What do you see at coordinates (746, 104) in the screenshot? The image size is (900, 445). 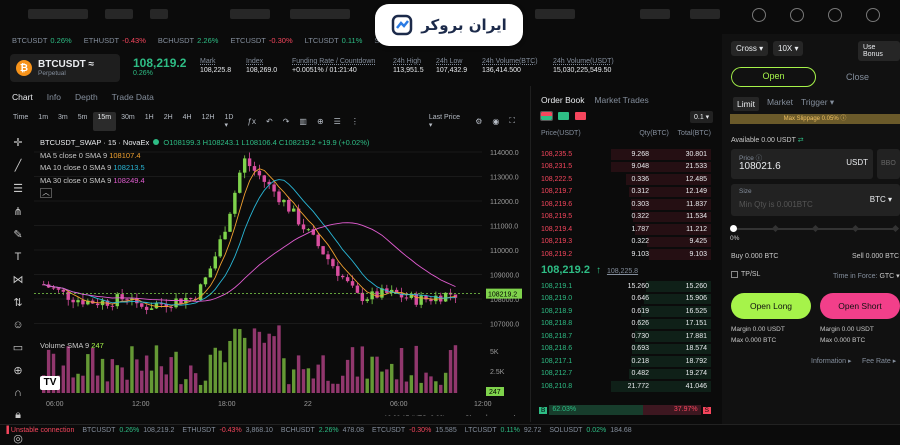 I see `order-type-tab: Limit` at bounding box center [746, 104].